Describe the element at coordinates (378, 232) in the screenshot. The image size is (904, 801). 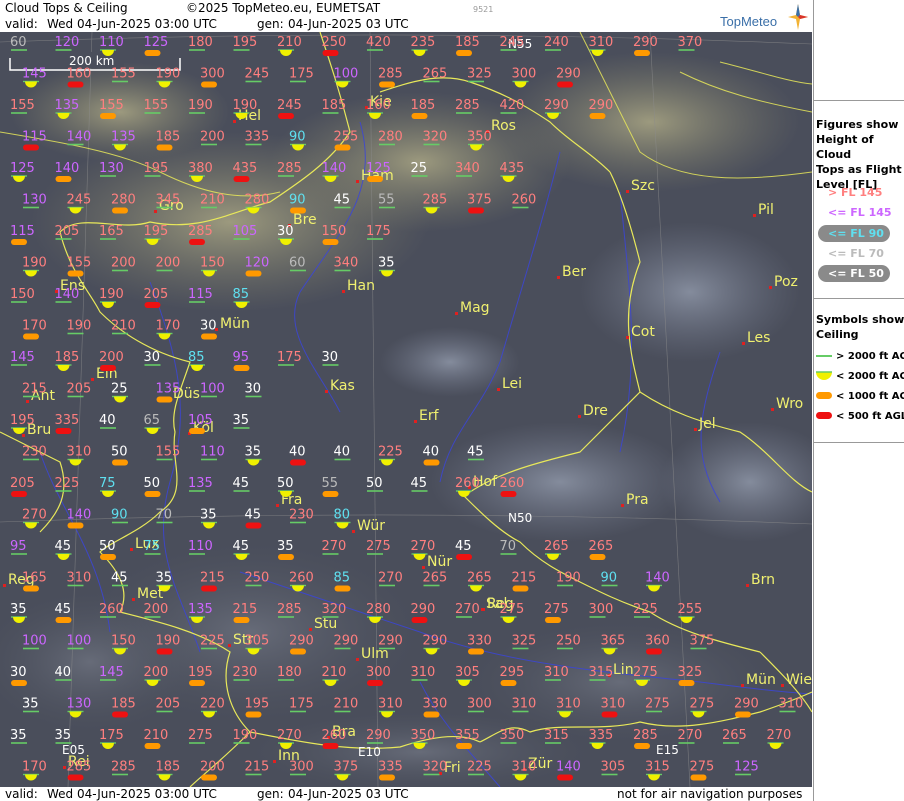
I see `cloud-top-reading: 175` at that location.